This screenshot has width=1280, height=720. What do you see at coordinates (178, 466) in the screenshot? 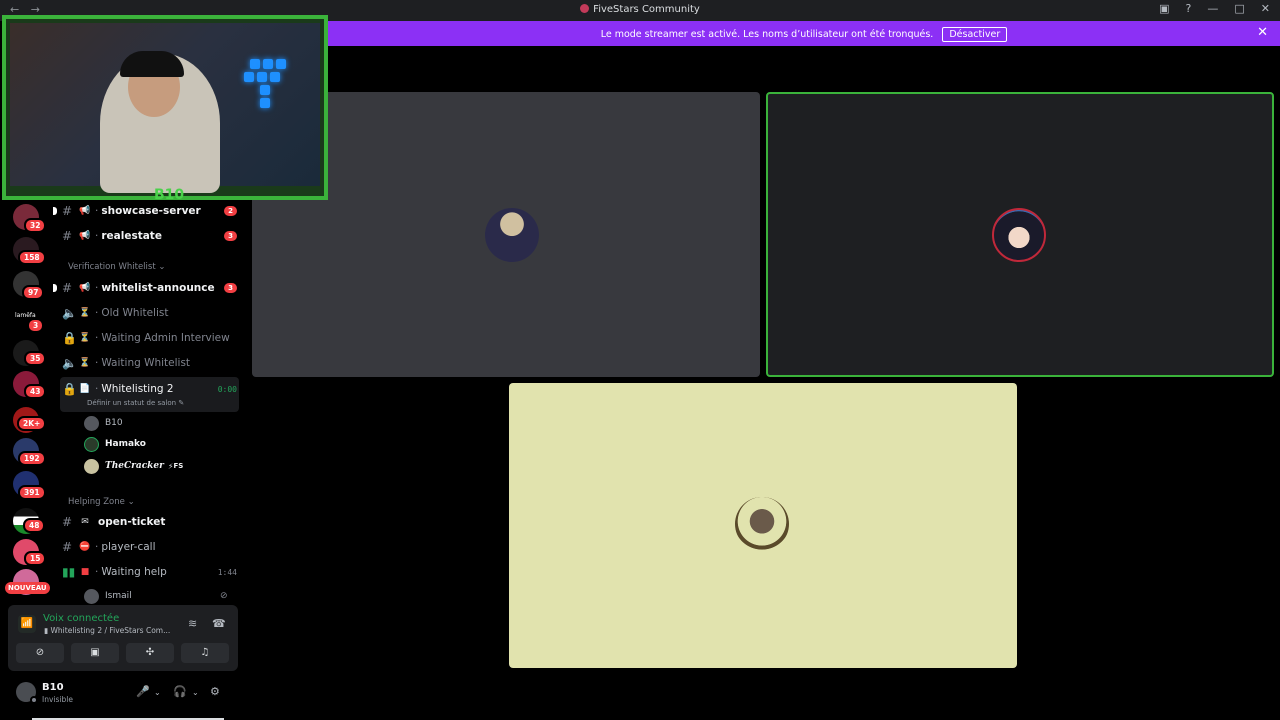
I see `clan-tag: FS` at bounding box center [178, 466].